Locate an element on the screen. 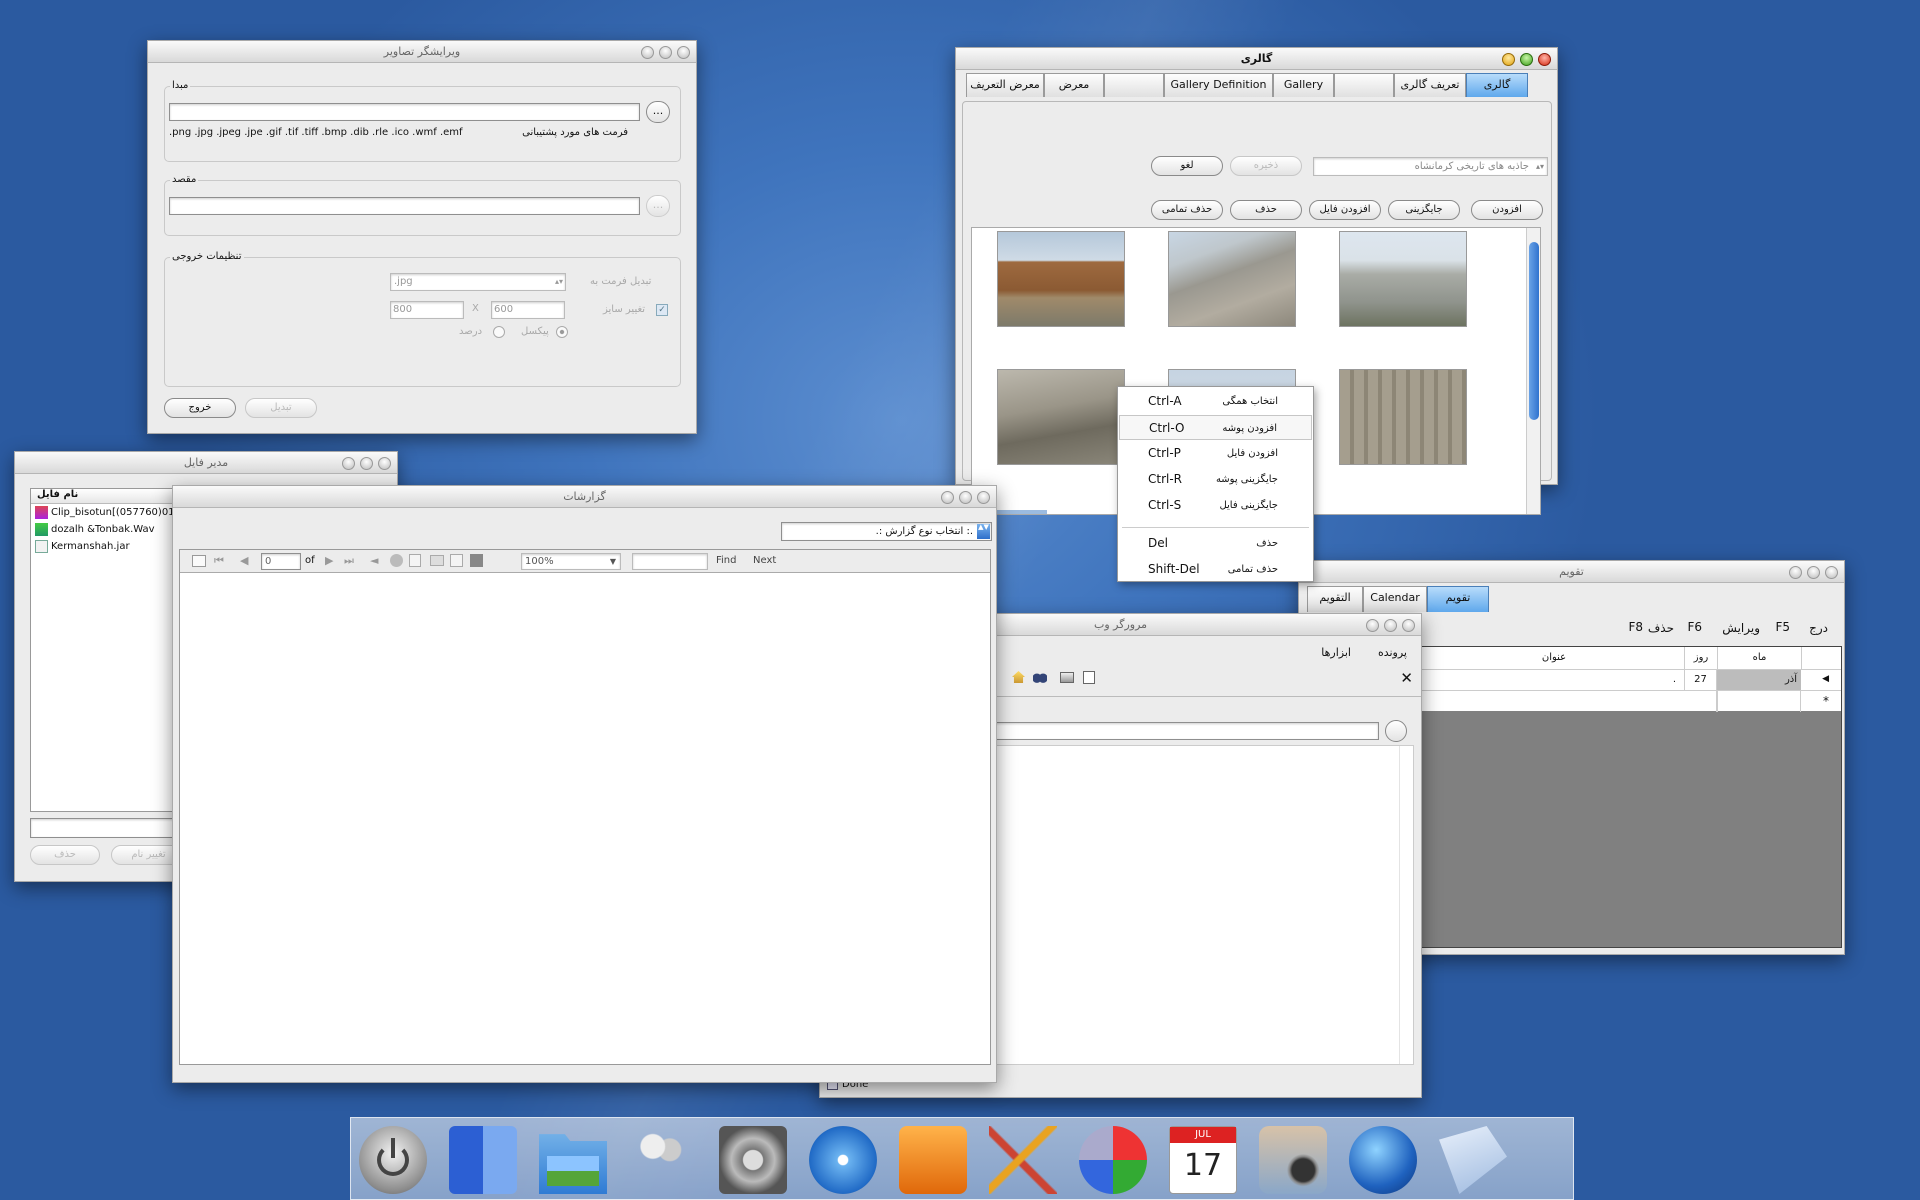 The height and width of the screenshot is (1200, 1920). system-preferences-icon is located at coordinates (753, 1160).